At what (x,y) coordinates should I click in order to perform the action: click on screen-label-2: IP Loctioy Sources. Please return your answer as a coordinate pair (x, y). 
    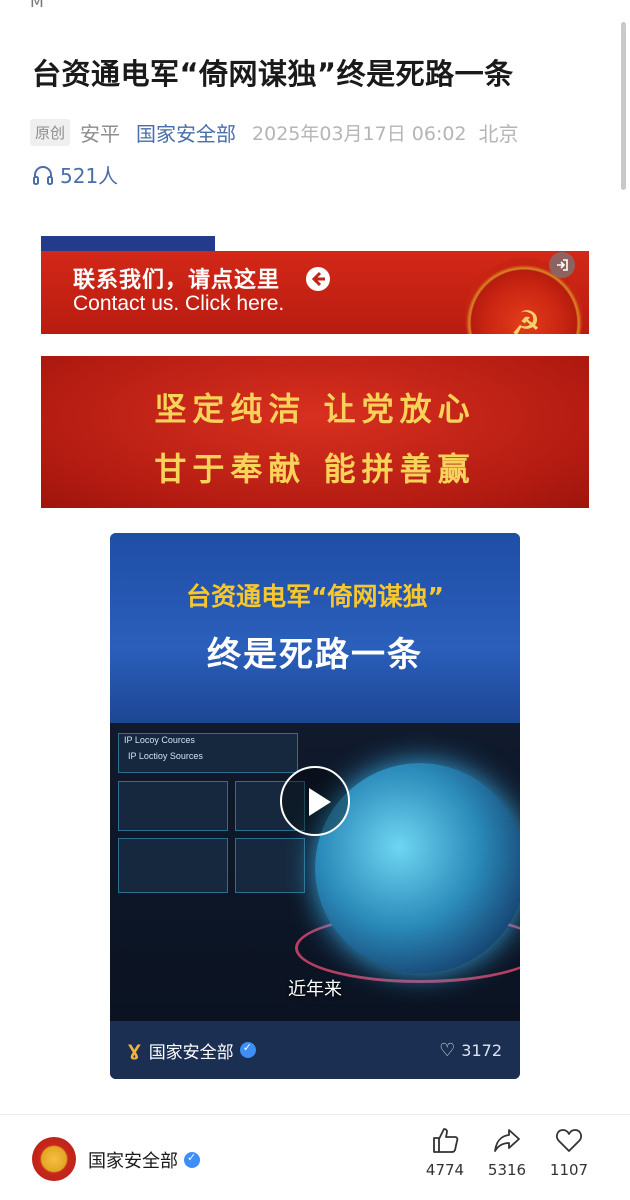
    Looking at the image, I should click on (165, 756).